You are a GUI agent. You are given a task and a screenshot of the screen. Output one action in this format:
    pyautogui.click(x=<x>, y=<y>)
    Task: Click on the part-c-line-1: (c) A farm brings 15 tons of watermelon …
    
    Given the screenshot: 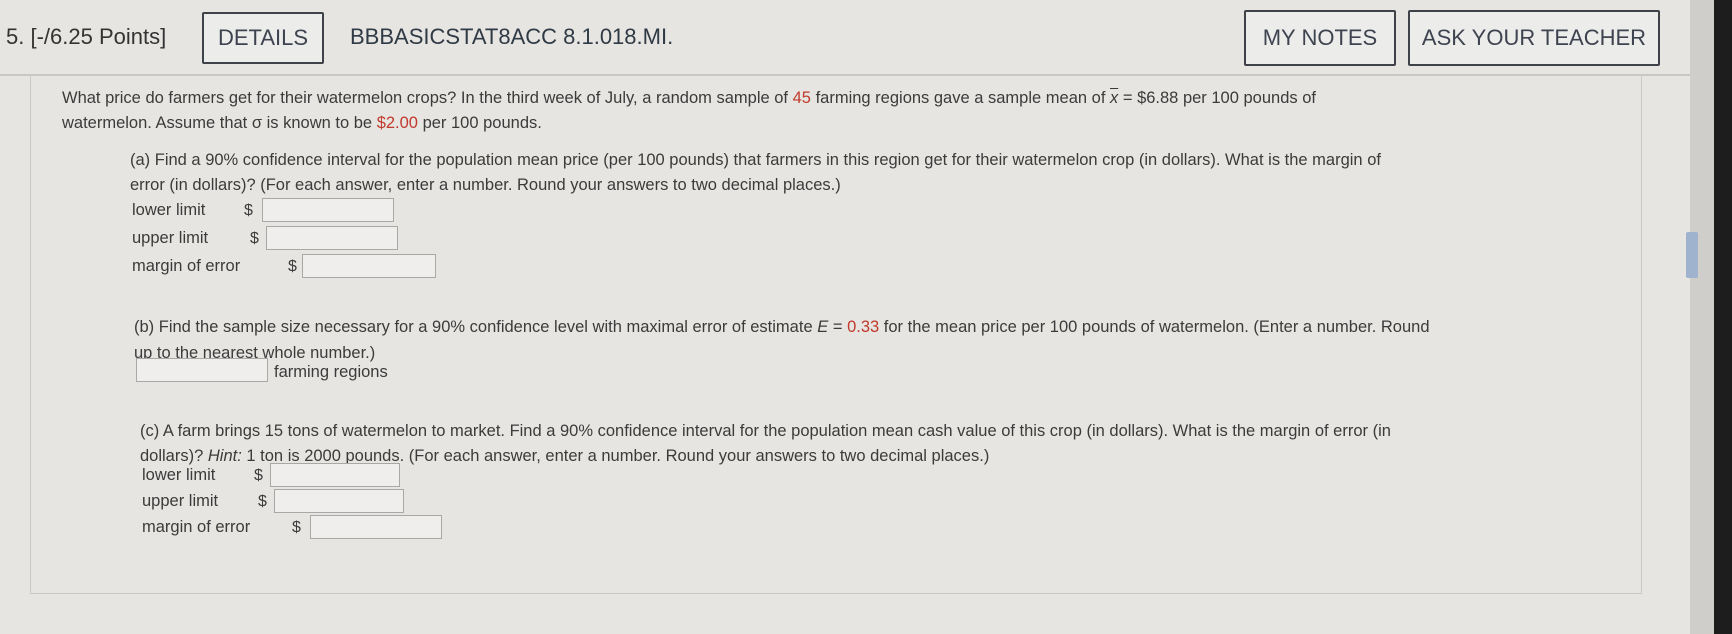 What is the action you would take?
    pyautogui.click(x=765, y=431)
    